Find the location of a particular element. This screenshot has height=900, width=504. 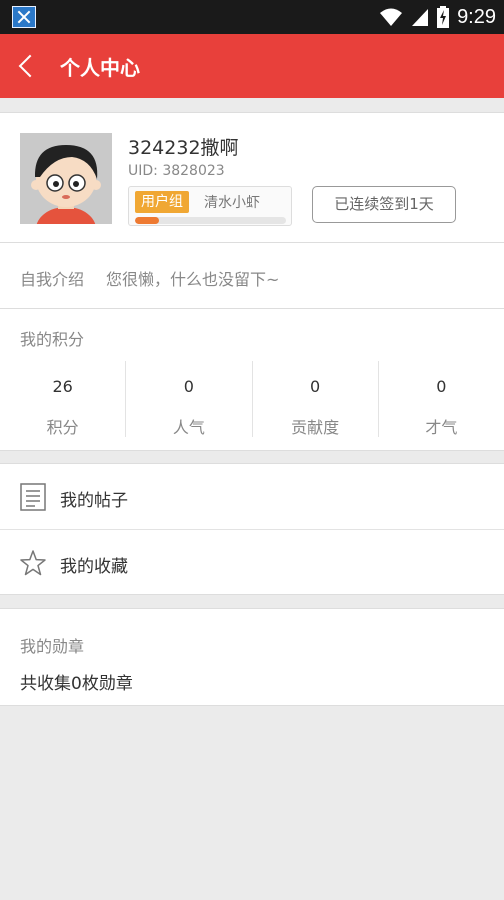

my-favorites-item: 我的收藏 is located at coordinates (252, 563).